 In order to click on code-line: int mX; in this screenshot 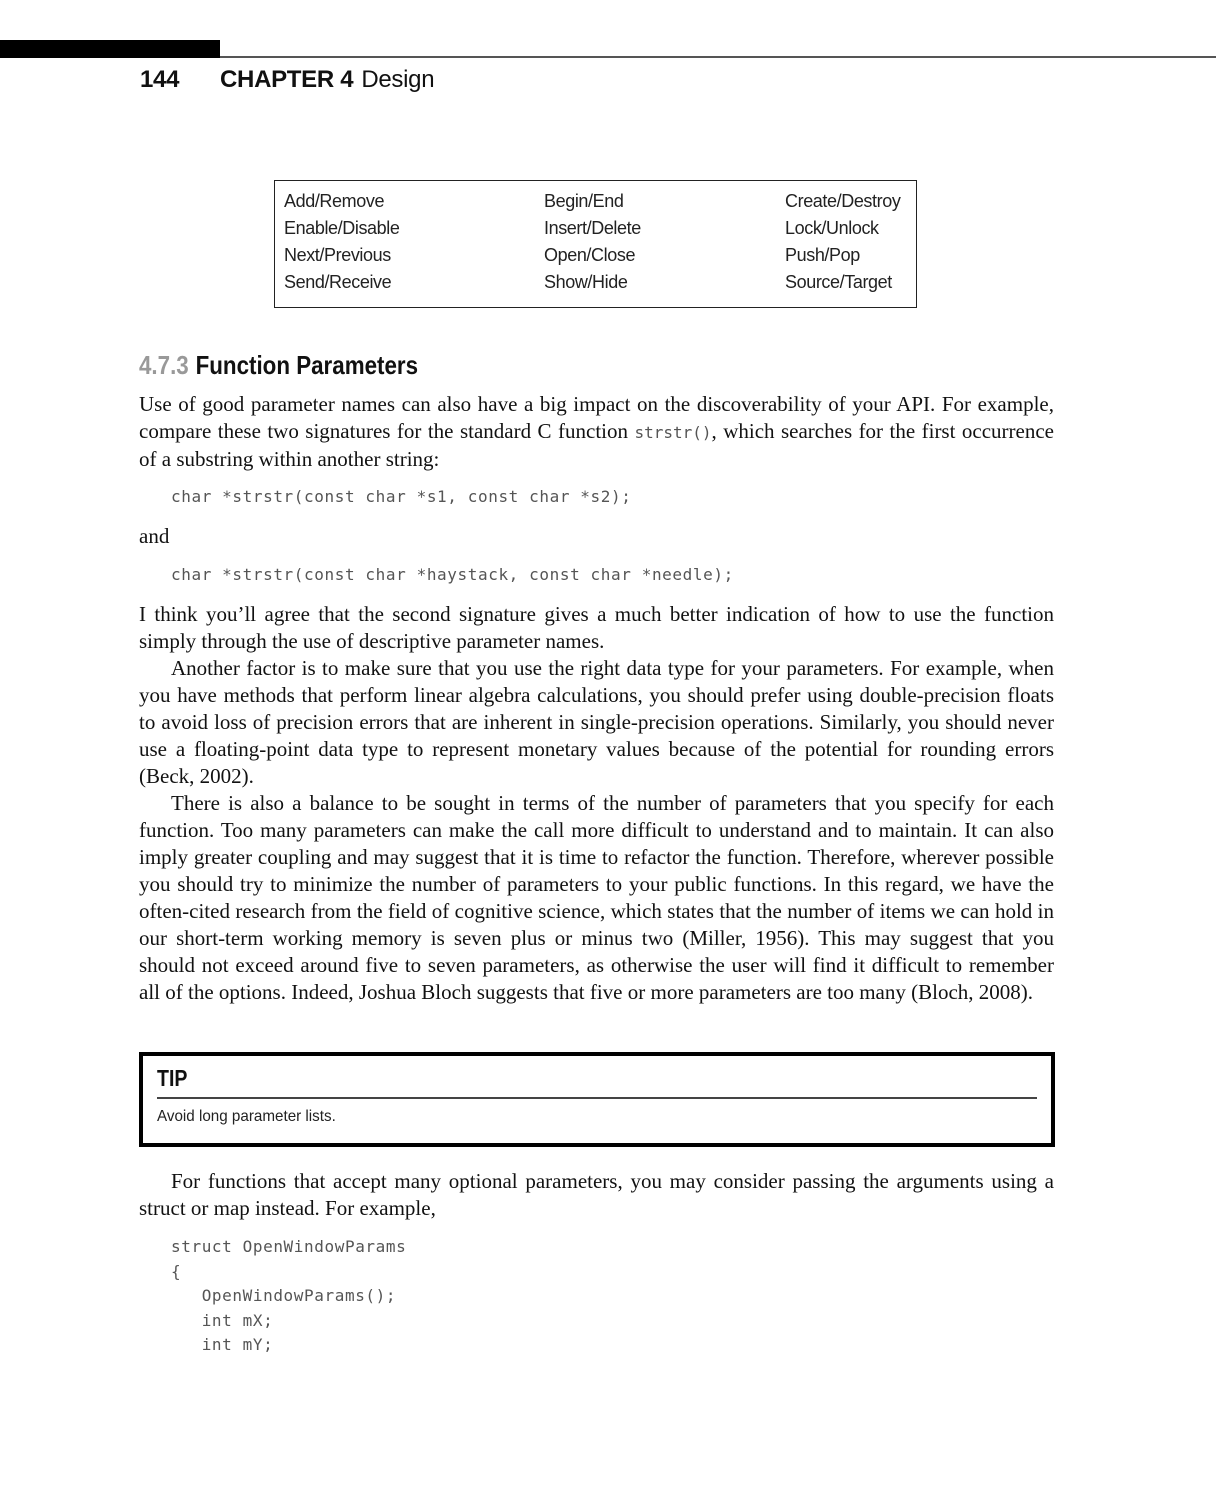, I will do `click(222, 1320)`.